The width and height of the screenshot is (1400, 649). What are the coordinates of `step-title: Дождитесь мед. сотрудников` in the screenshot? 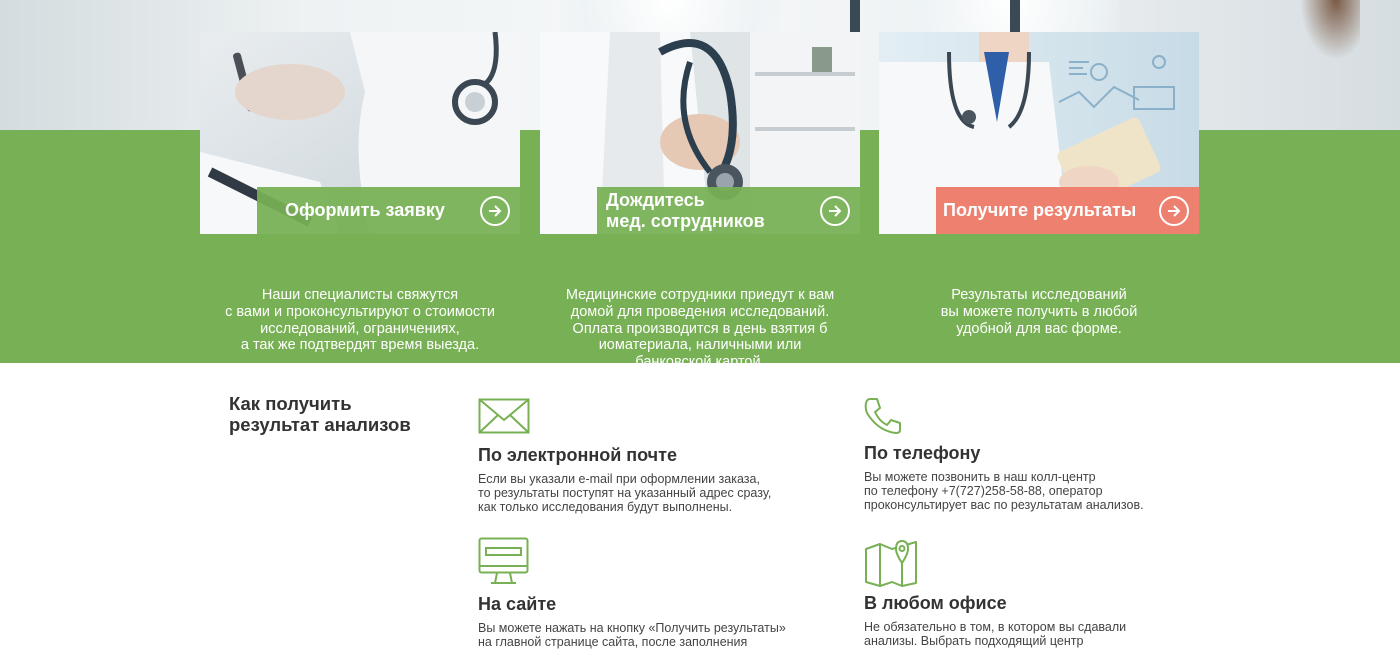 It's located at (708, 211).